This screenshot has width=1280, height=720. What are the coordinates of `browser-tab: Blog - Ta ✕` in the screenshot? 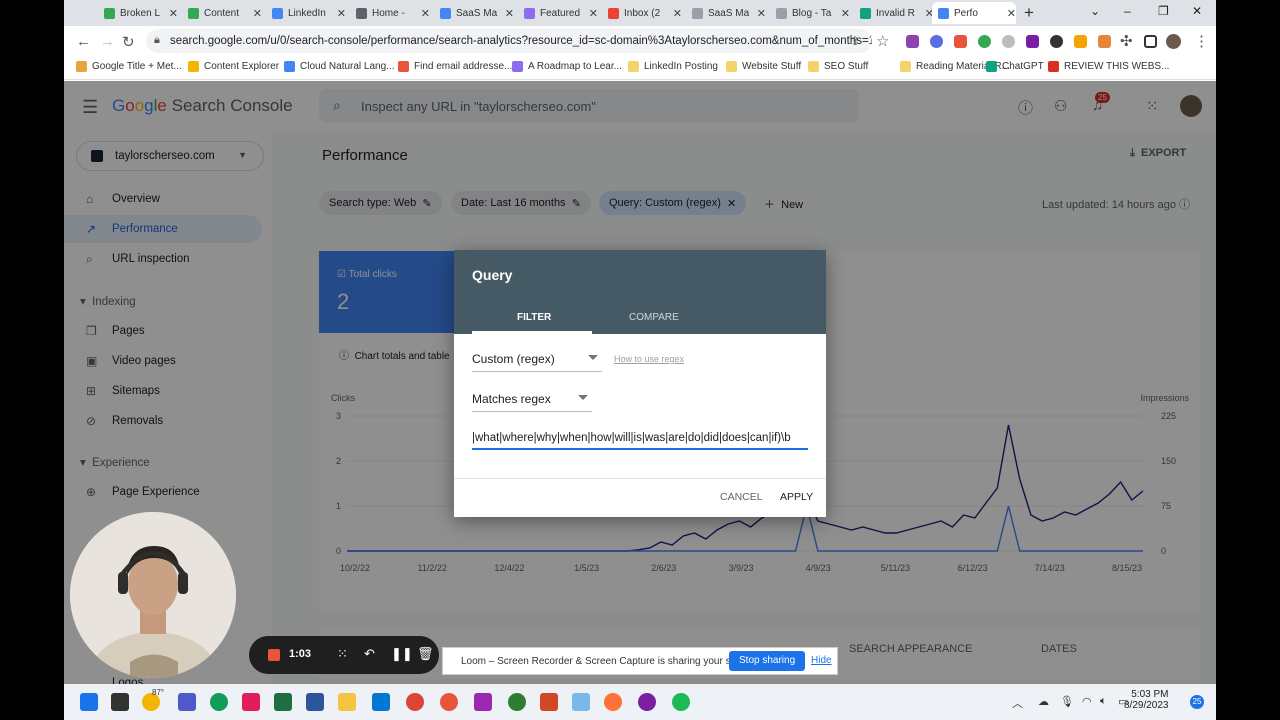 It's located at (810, 13).